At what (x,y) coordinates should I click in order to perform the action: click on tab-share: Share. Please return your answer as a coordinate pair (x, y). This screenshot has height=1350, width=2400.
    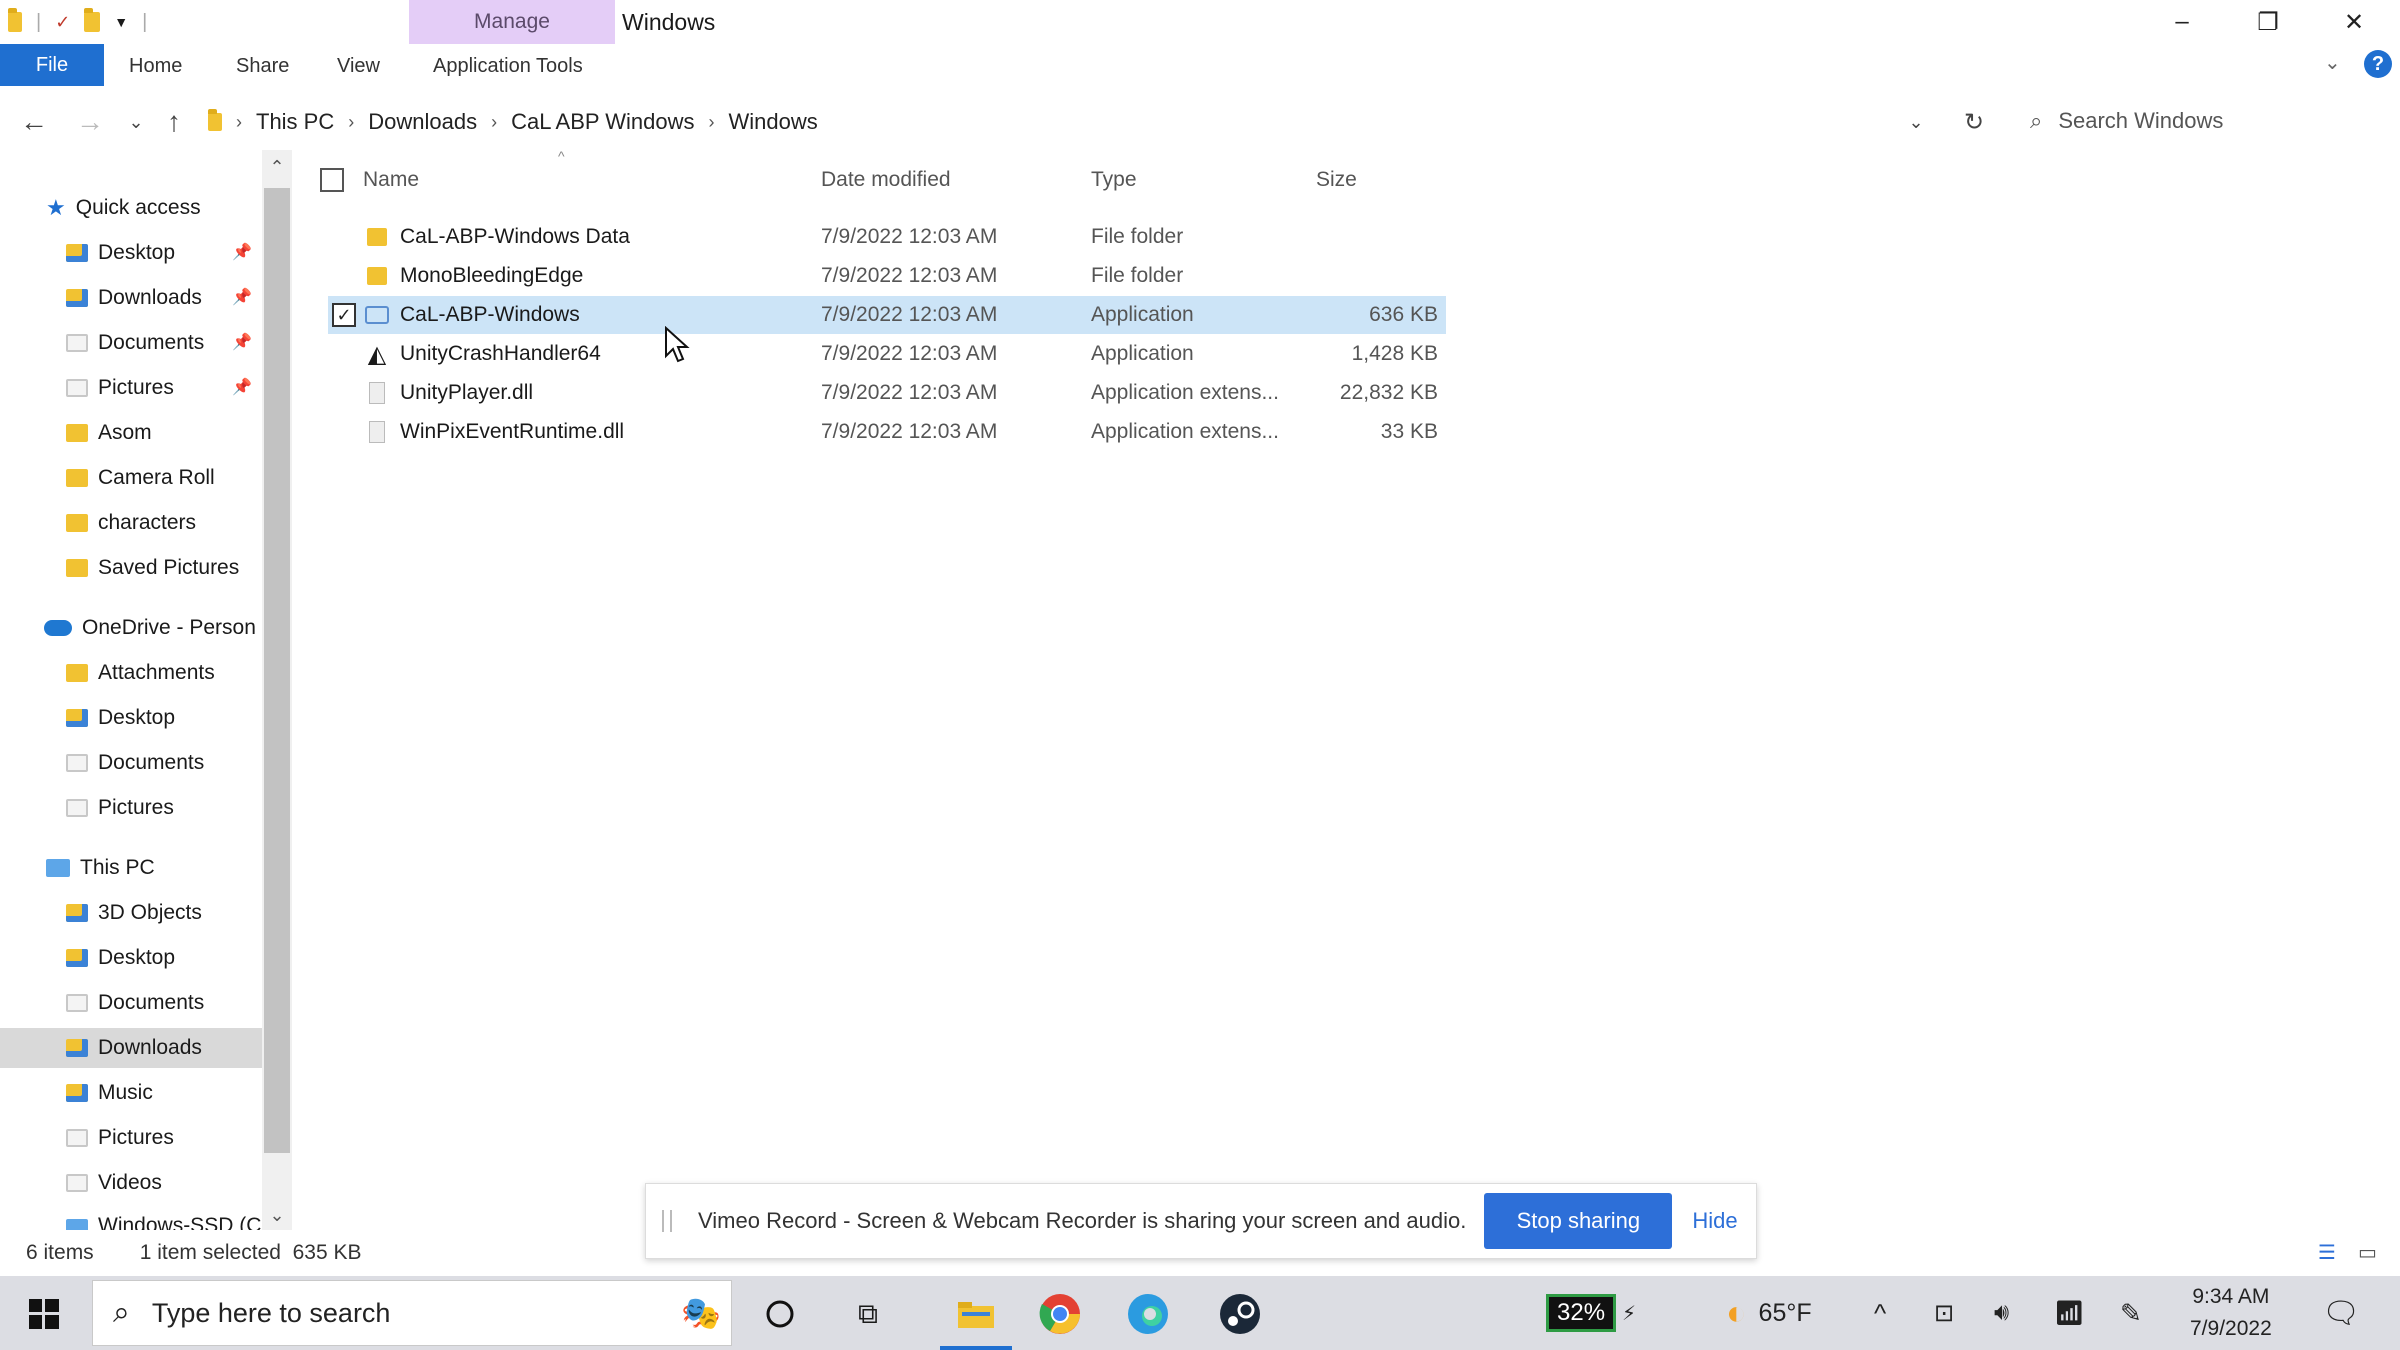
    Looking at the image, I should click on (262, 66).